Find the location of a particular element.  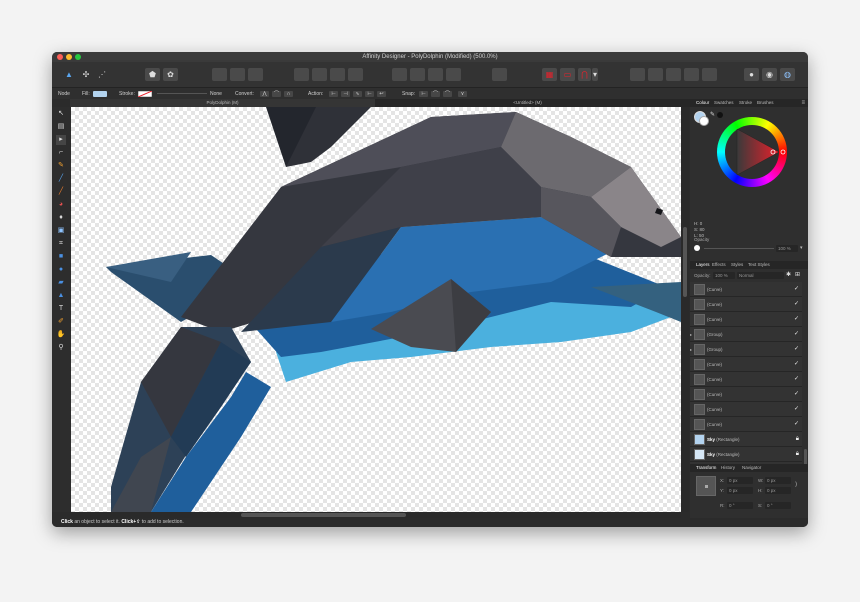

rotation-field: 0 ° is located at coordinates (740, 505).